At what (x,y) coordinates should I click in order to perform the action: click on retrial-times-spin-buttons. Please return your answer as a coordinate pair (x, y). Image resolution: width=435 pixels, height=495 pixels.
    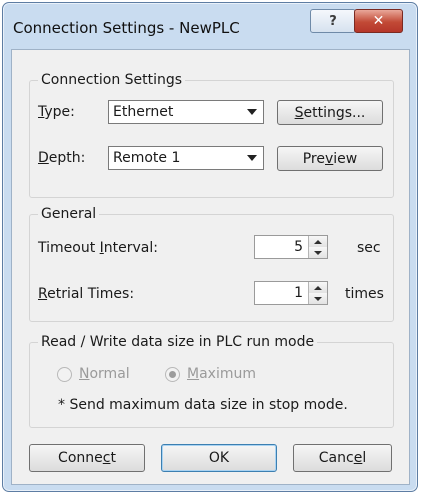
    Looking at the image, I should click on (317, 293).